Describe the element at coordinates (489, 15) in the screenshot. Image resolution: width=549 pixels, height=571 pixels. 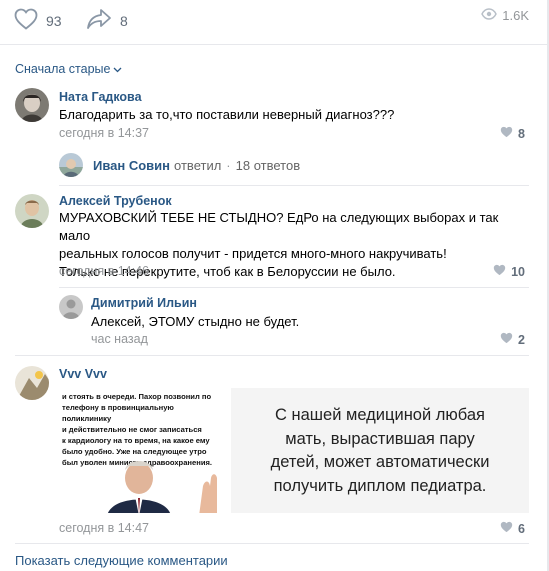
I see `eye-icon` at that location.